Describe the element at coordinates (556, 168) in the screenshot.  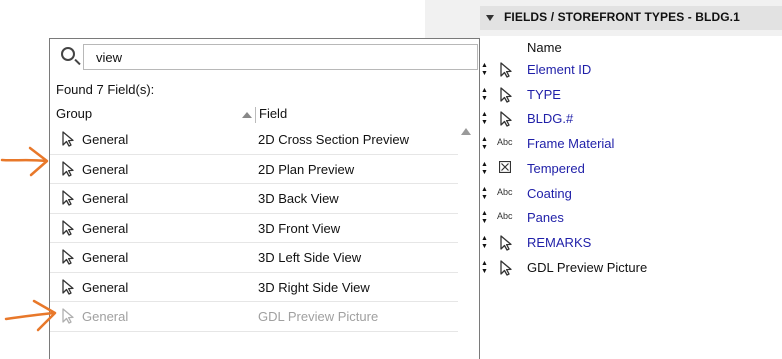
I see `field-name: Tempered` at that location.